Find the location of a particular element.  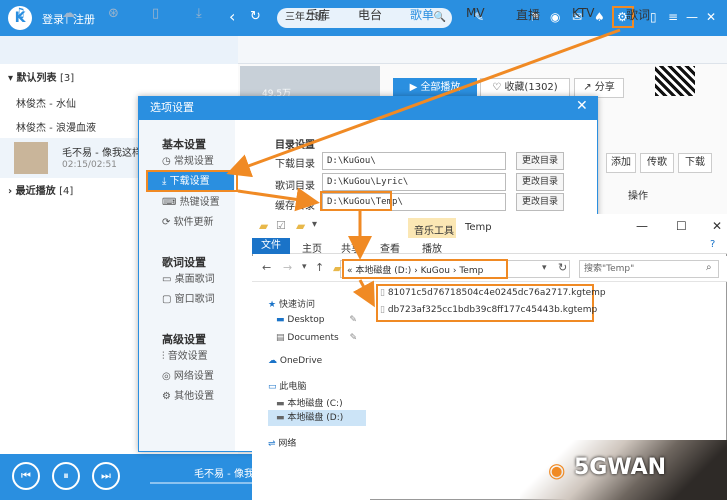

back-arrow-icon: ‹ is located at coordinates (232, 16).